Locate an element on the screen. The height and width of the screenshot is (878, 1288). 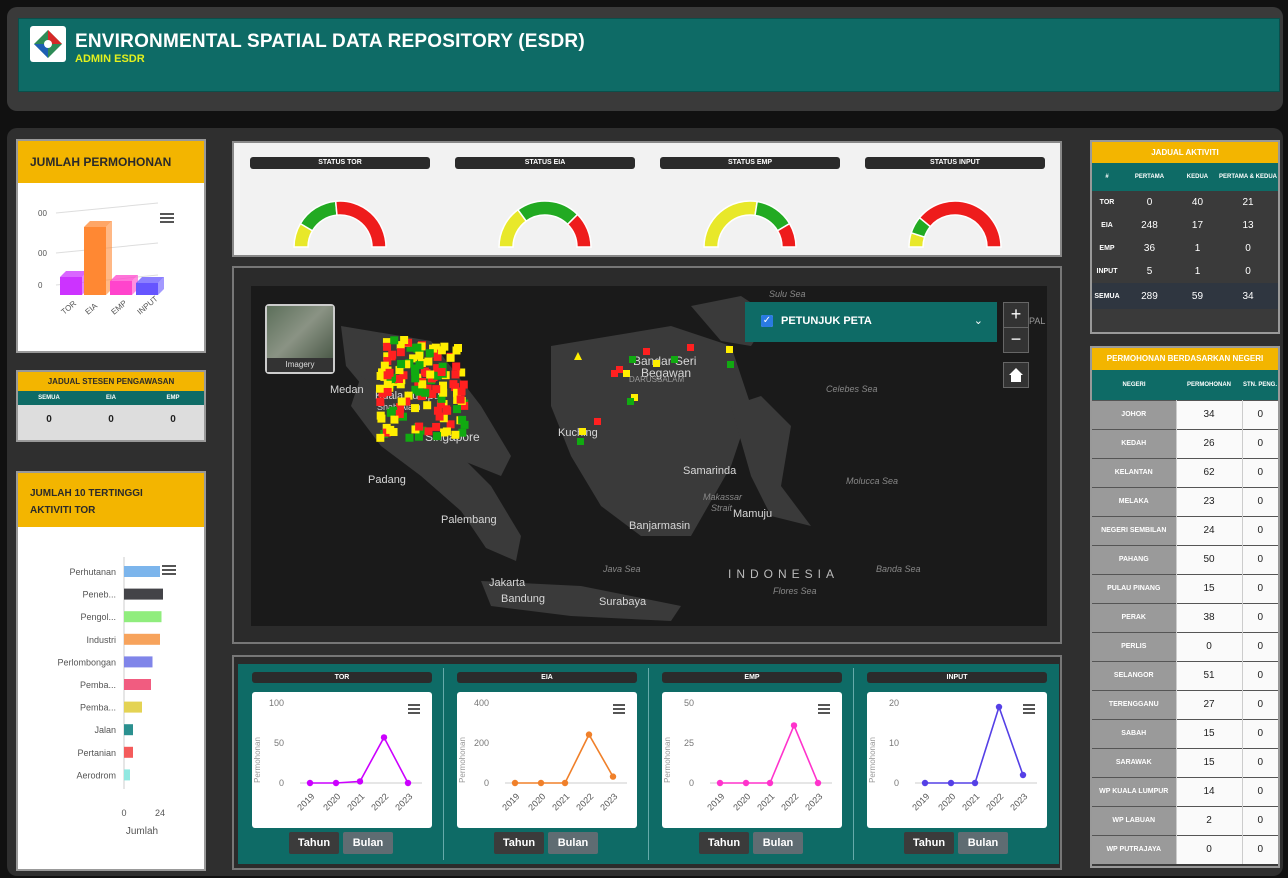
zoom-in-button: + is located at coordinates (1016, 315).